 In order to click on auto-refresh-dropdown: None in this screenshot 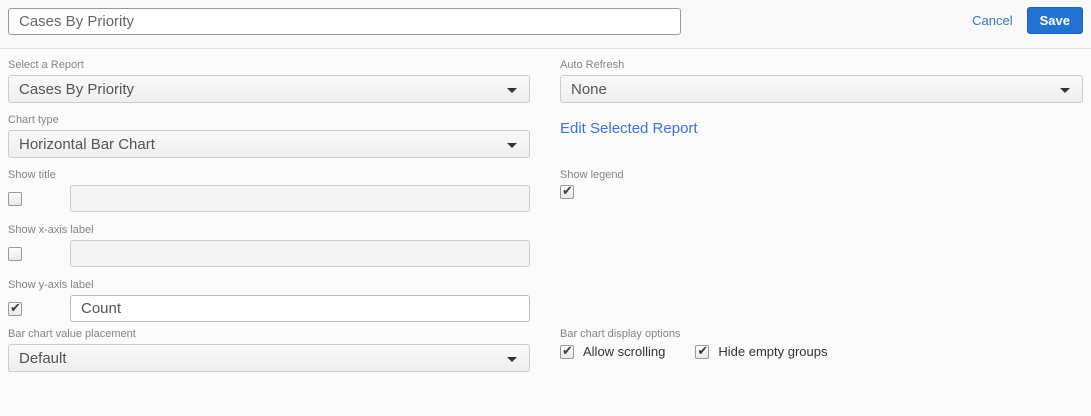, I will do `click(821, 89)`.